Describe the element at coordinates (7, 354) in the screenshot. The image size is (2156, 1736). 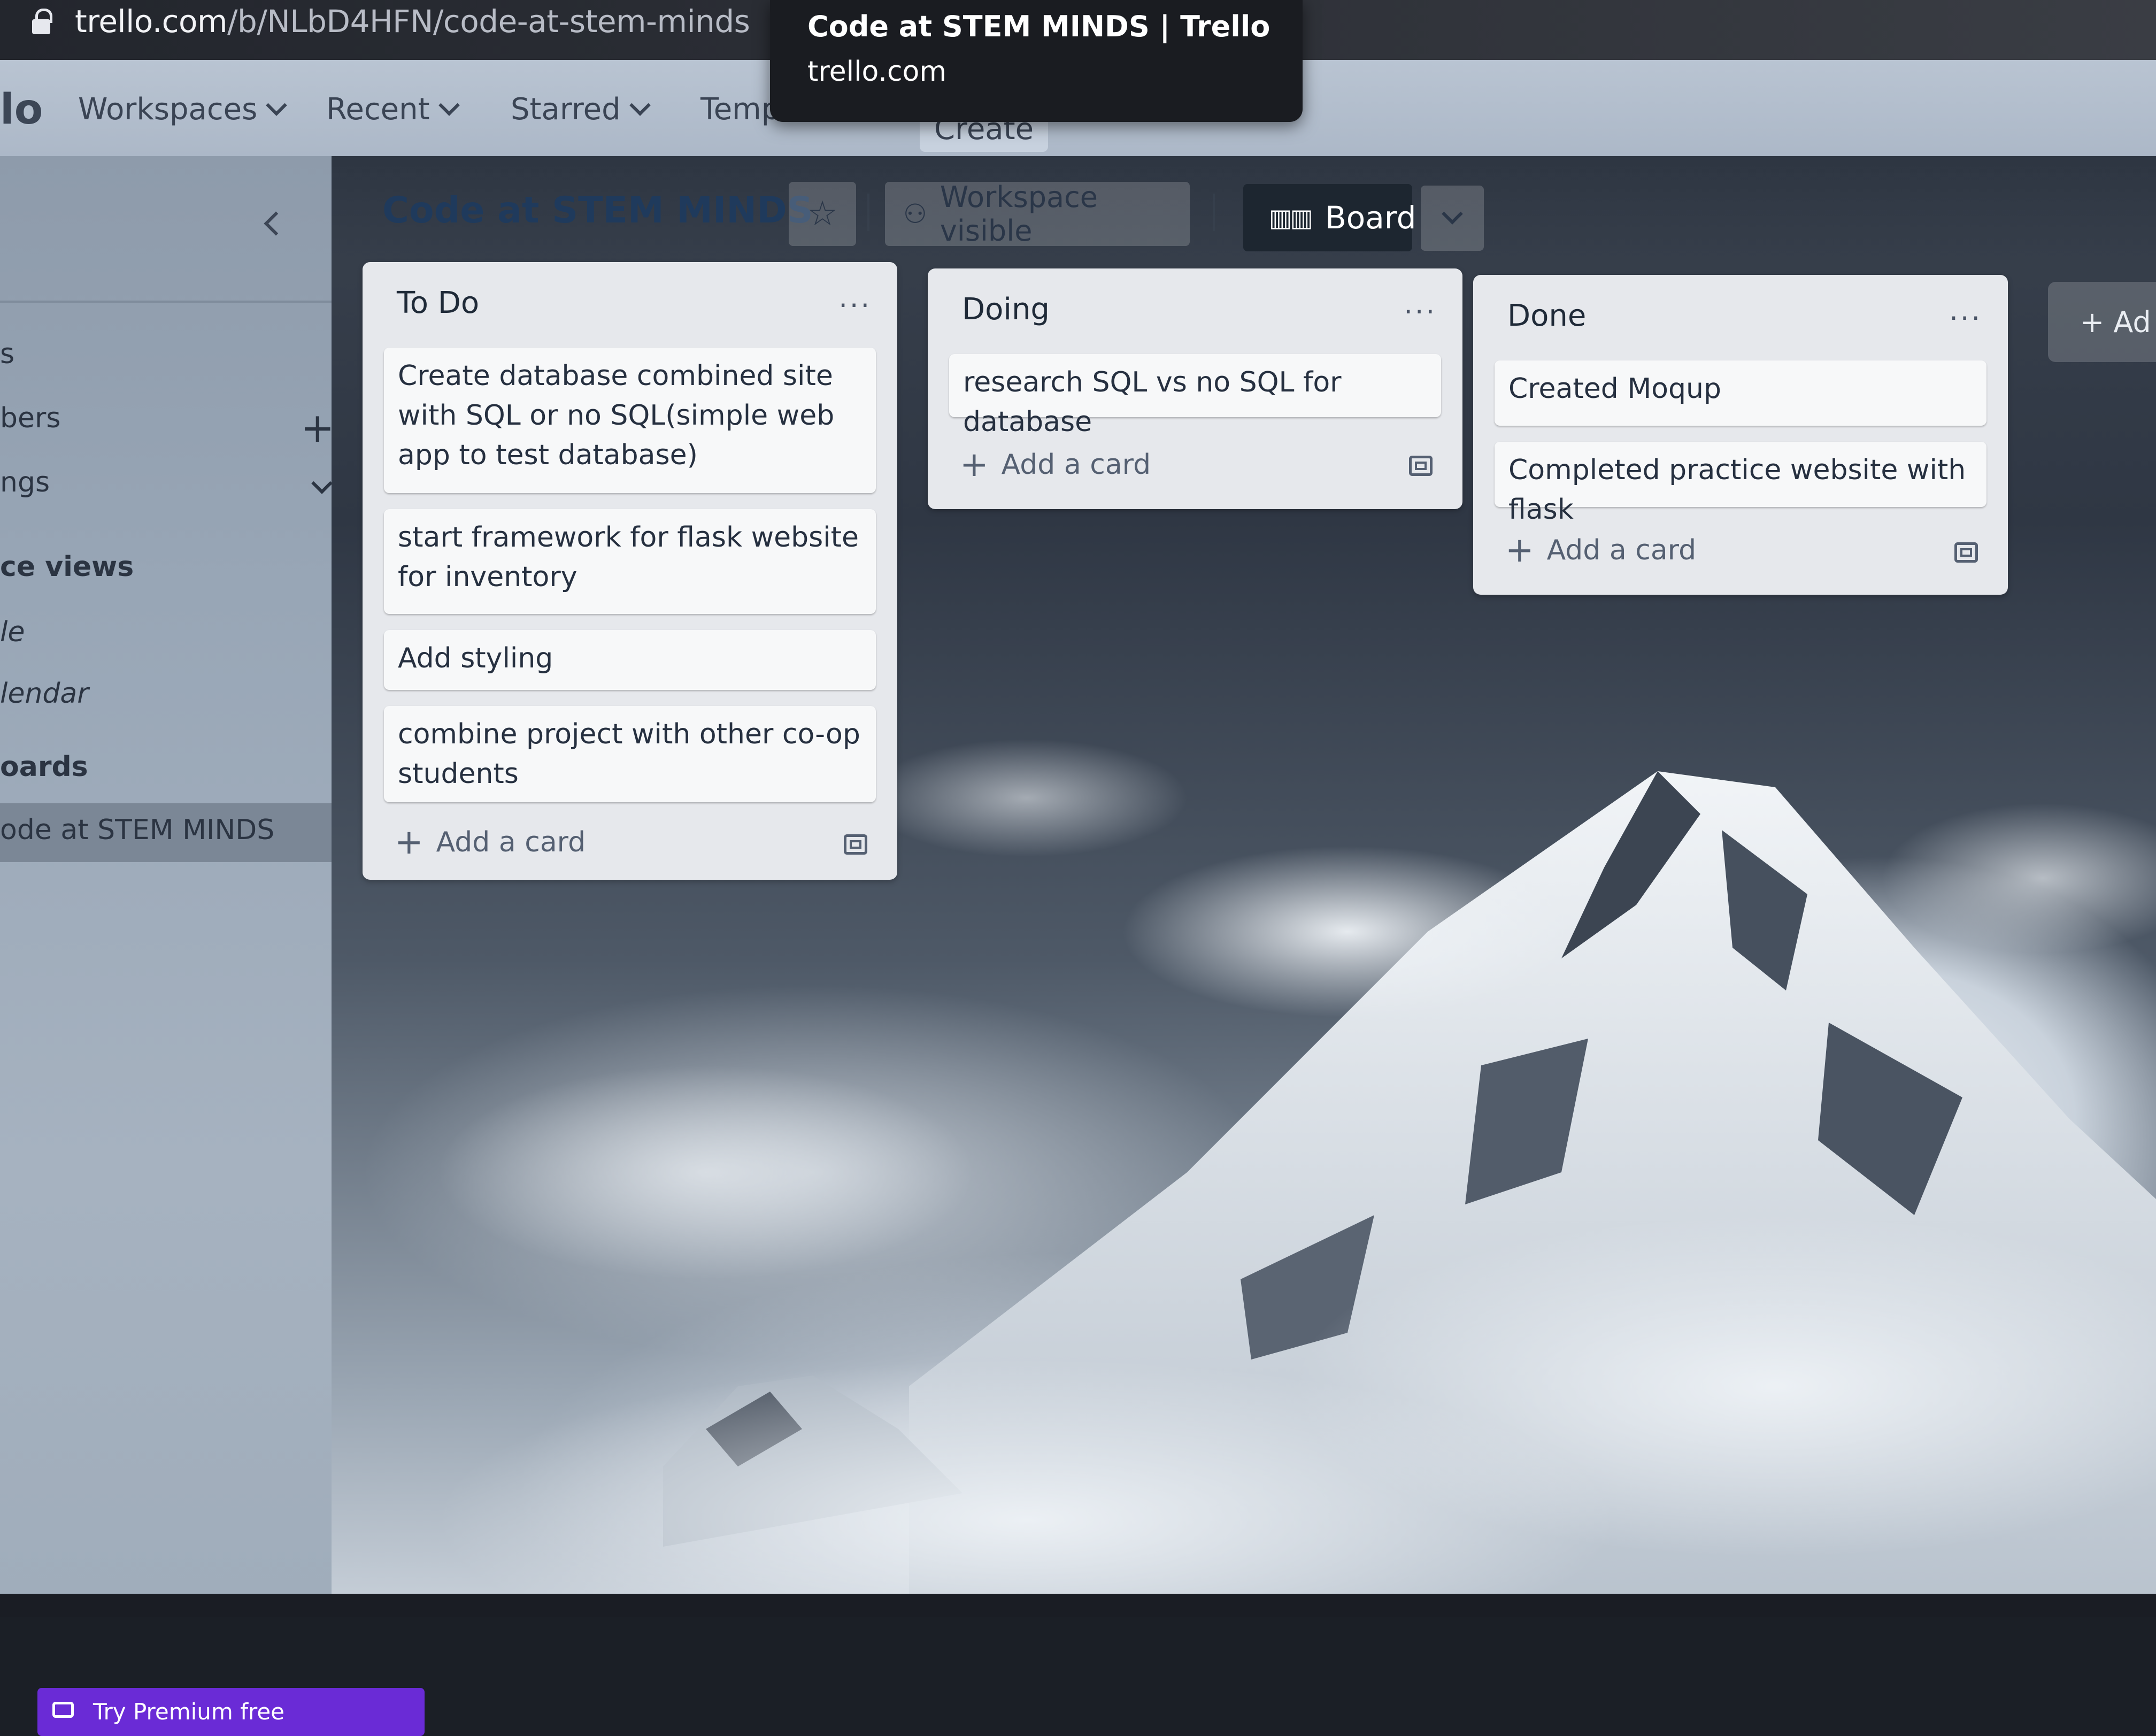
I see `sidebar-item-boards: s` at that location.